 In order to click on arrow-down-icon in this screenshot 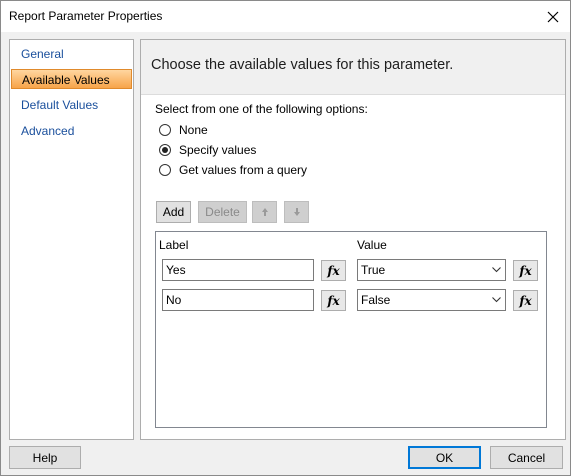, I will do `click(296, 212)`.